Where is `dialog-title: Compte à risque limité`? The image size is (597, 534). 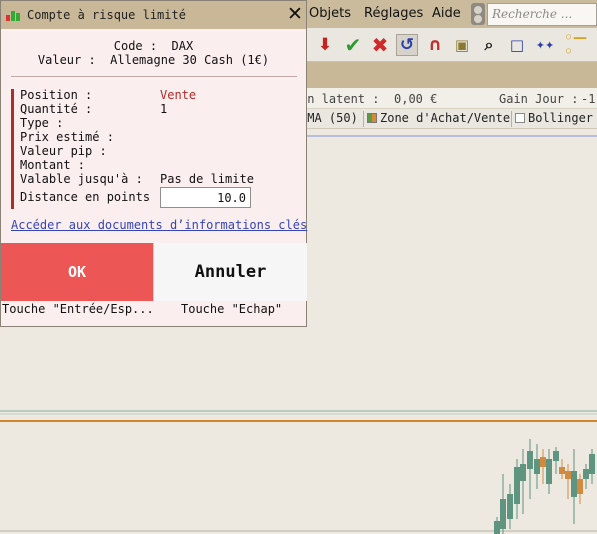 dialog-title: Compte à risque limité is located at coordinates (106, 15).